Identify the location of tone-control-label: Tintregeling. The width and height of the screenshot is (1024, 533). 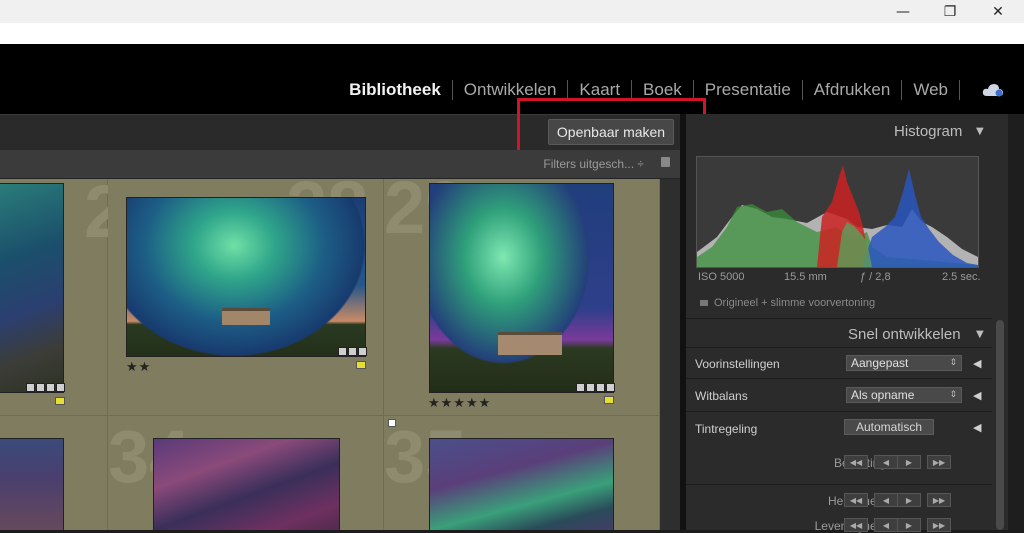
(726, 429).